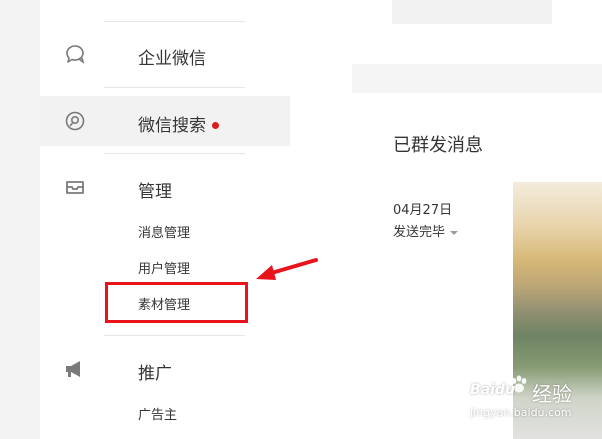  I want to click on sidebar-item-message-management: 消息管理, so click(164, 231).